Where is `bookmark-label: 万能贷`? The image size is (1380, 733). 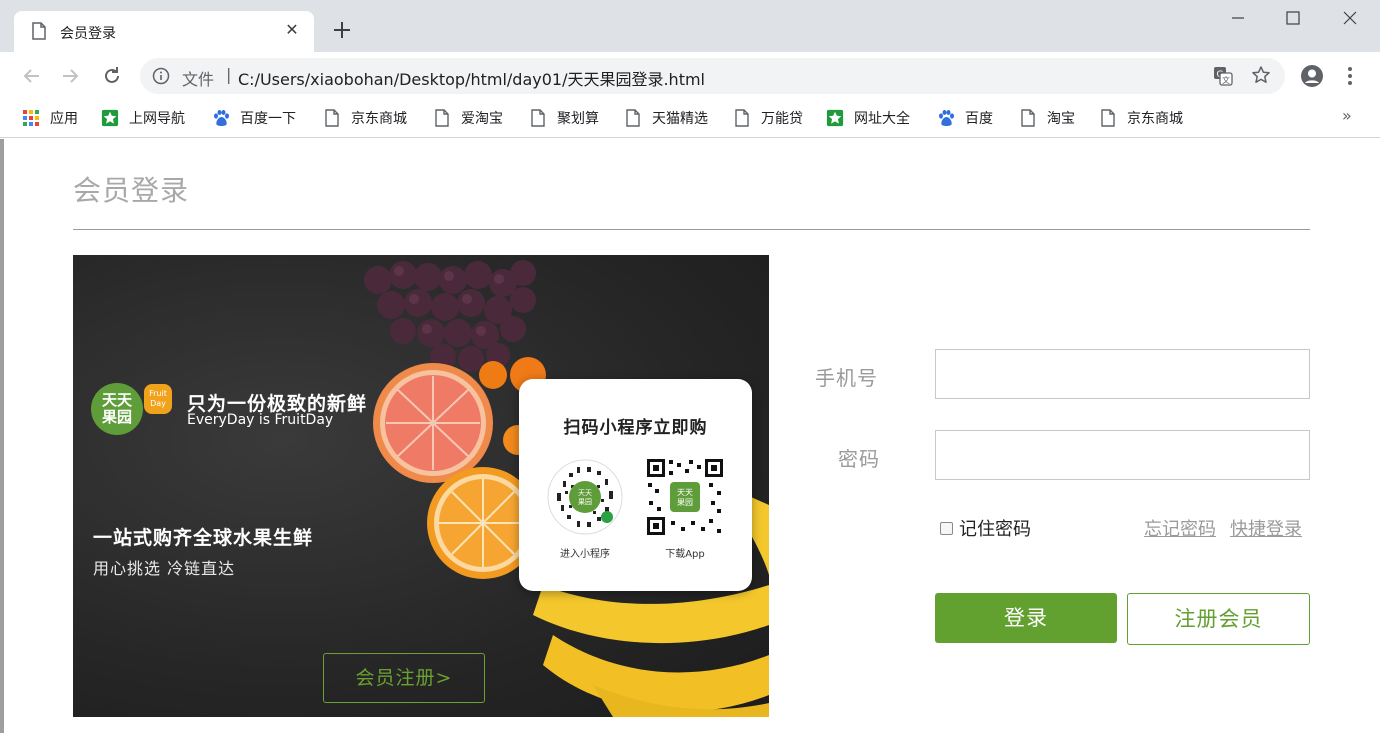 bookmark-label: 万能贷 is located at coordinates (782, 119).